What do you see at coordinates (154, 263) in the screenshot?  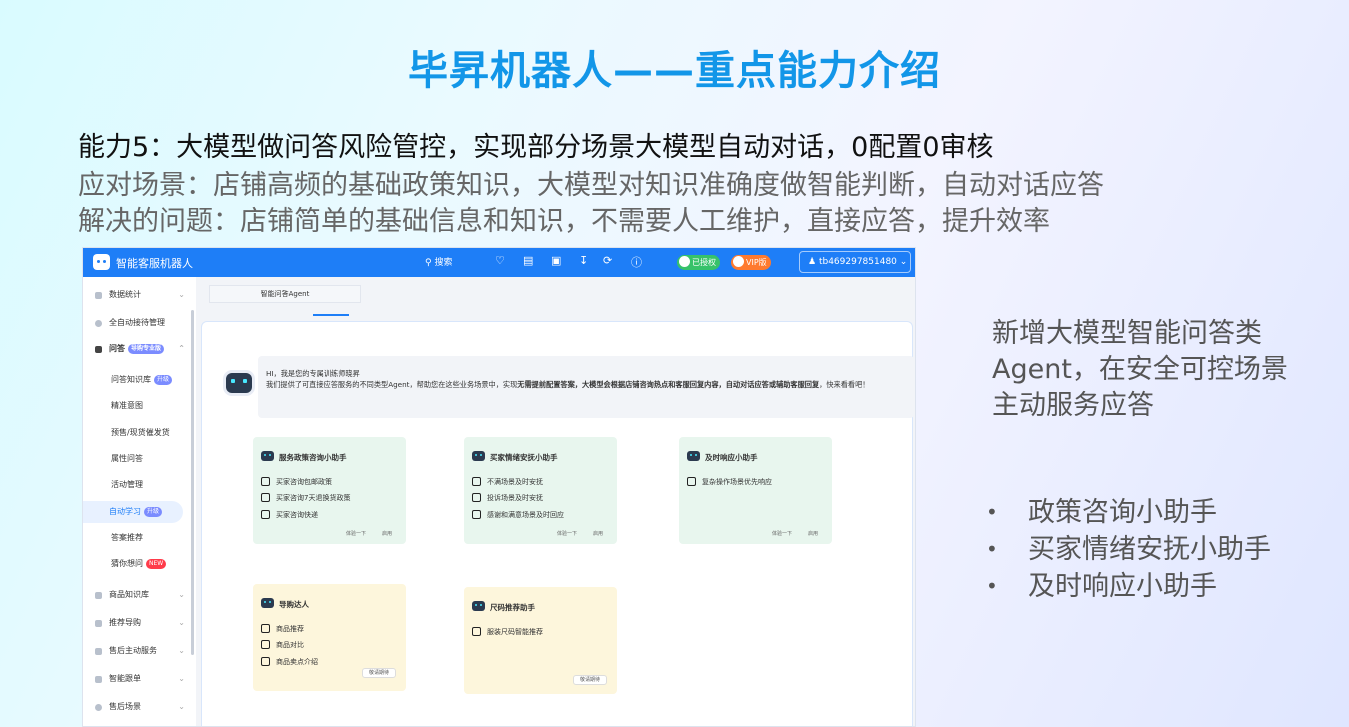 I see `app-name: 智能客服机器人` at bounding box center [154, 263].